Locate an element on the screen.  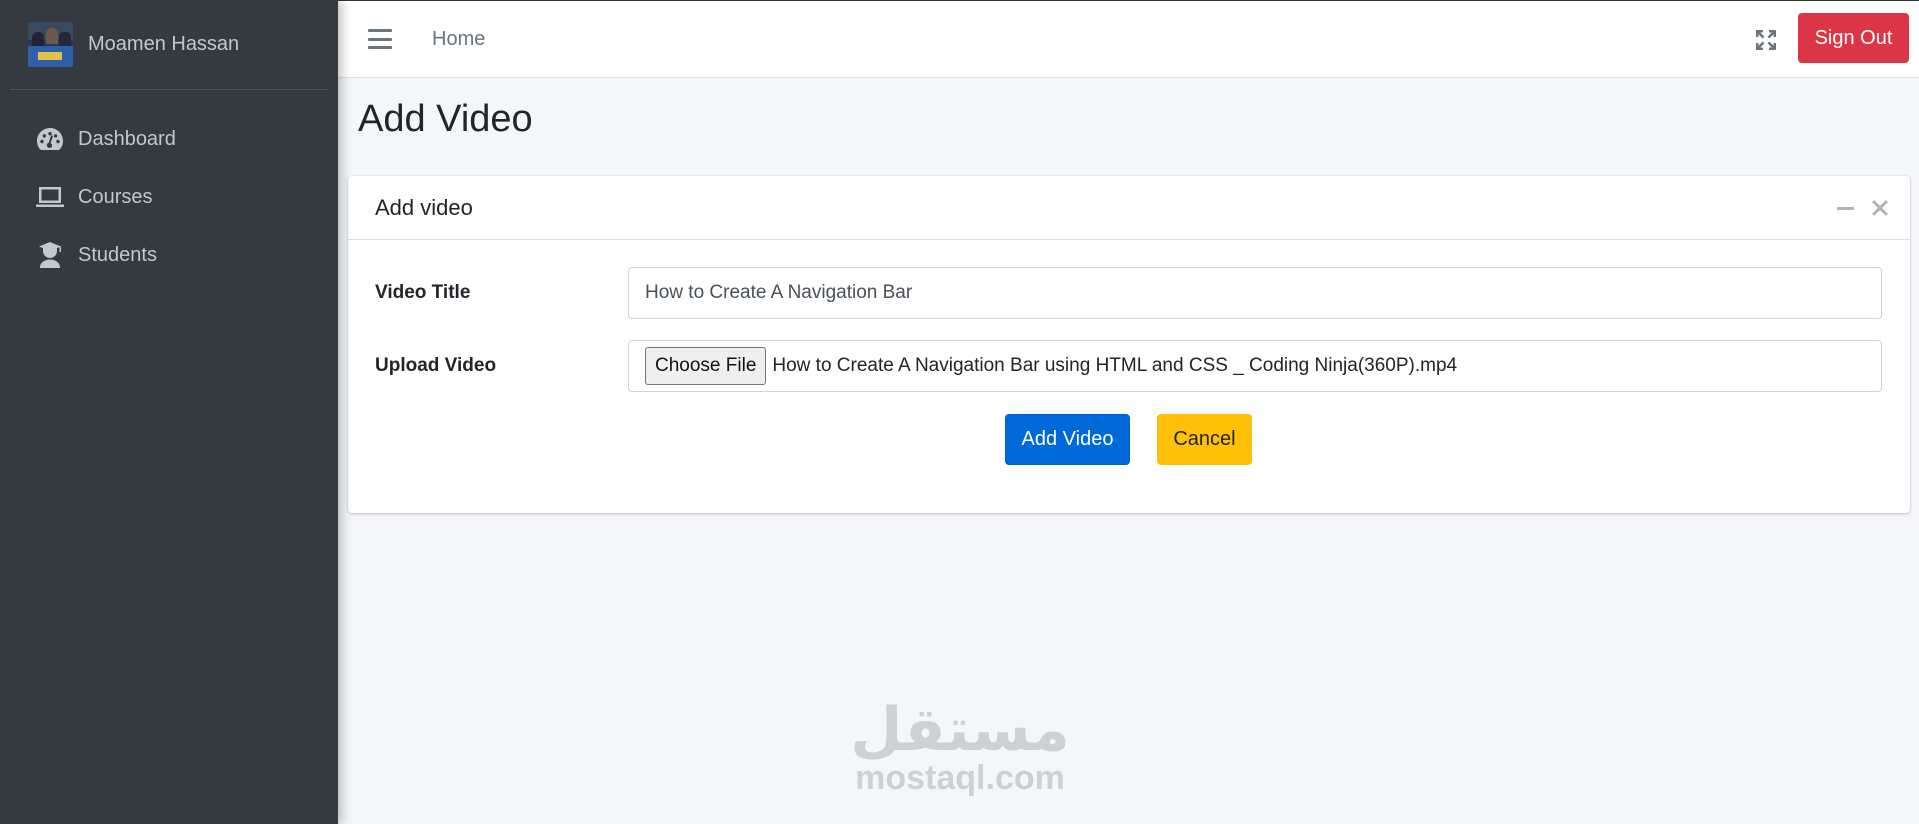
sidebar-item-courses: Courses is located at coordinates (169, 197).